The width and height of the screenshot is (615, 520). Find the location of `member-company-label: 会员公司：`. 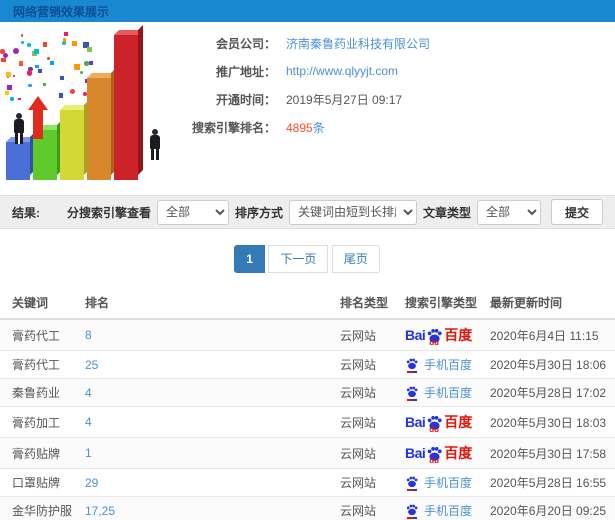

member-company-label: 会员公司： is located at coordinates (245, 43).